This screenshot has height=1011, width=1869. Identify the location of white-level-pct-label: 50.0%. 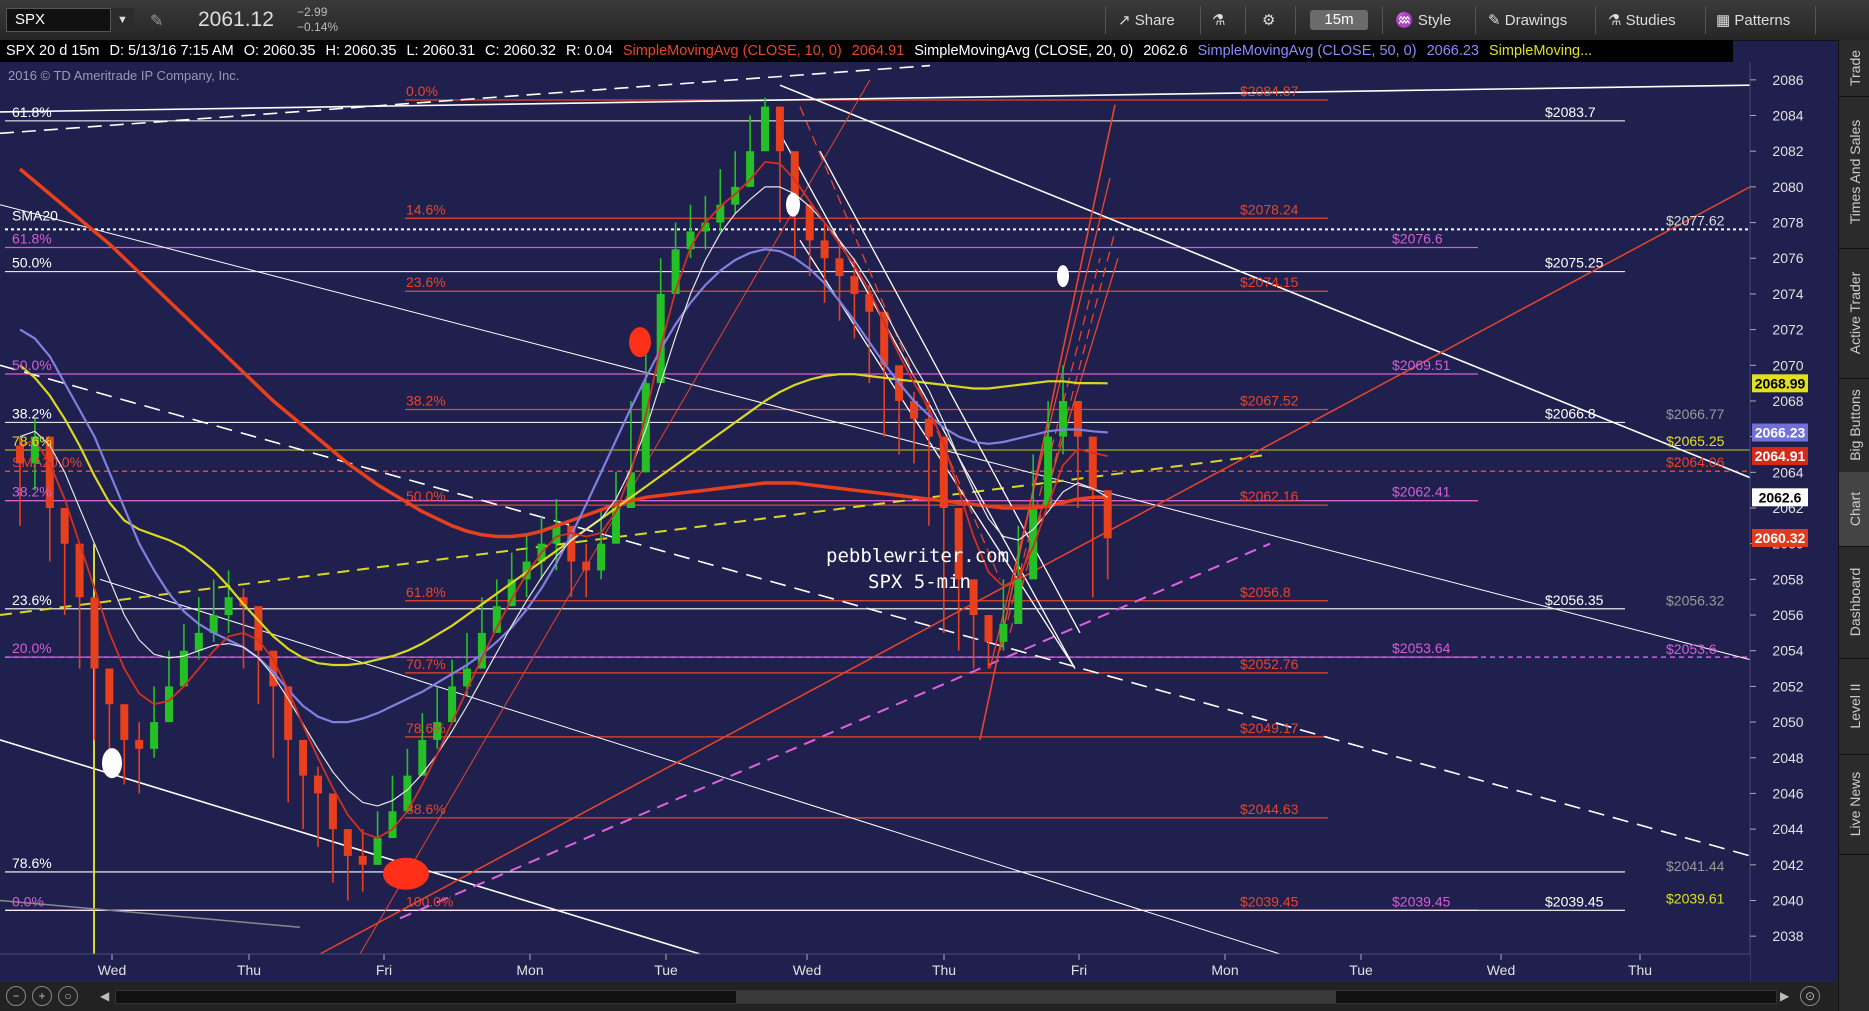
(32, 263).